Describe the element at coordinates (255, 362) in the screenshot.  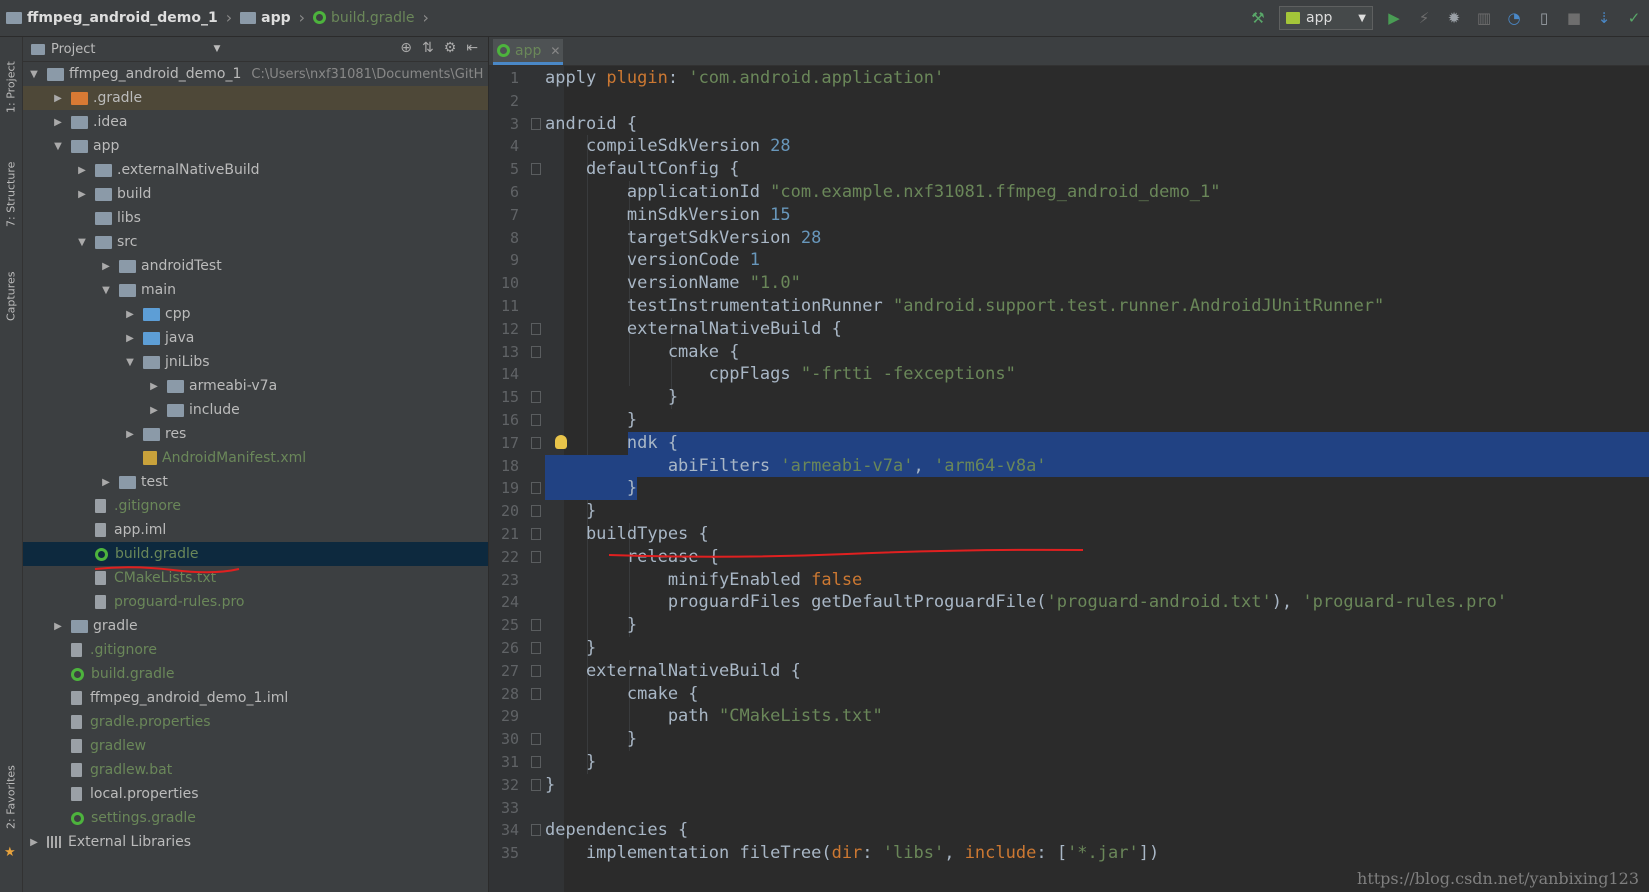
I see `tree-item: ▼ jniLibs` at that location.